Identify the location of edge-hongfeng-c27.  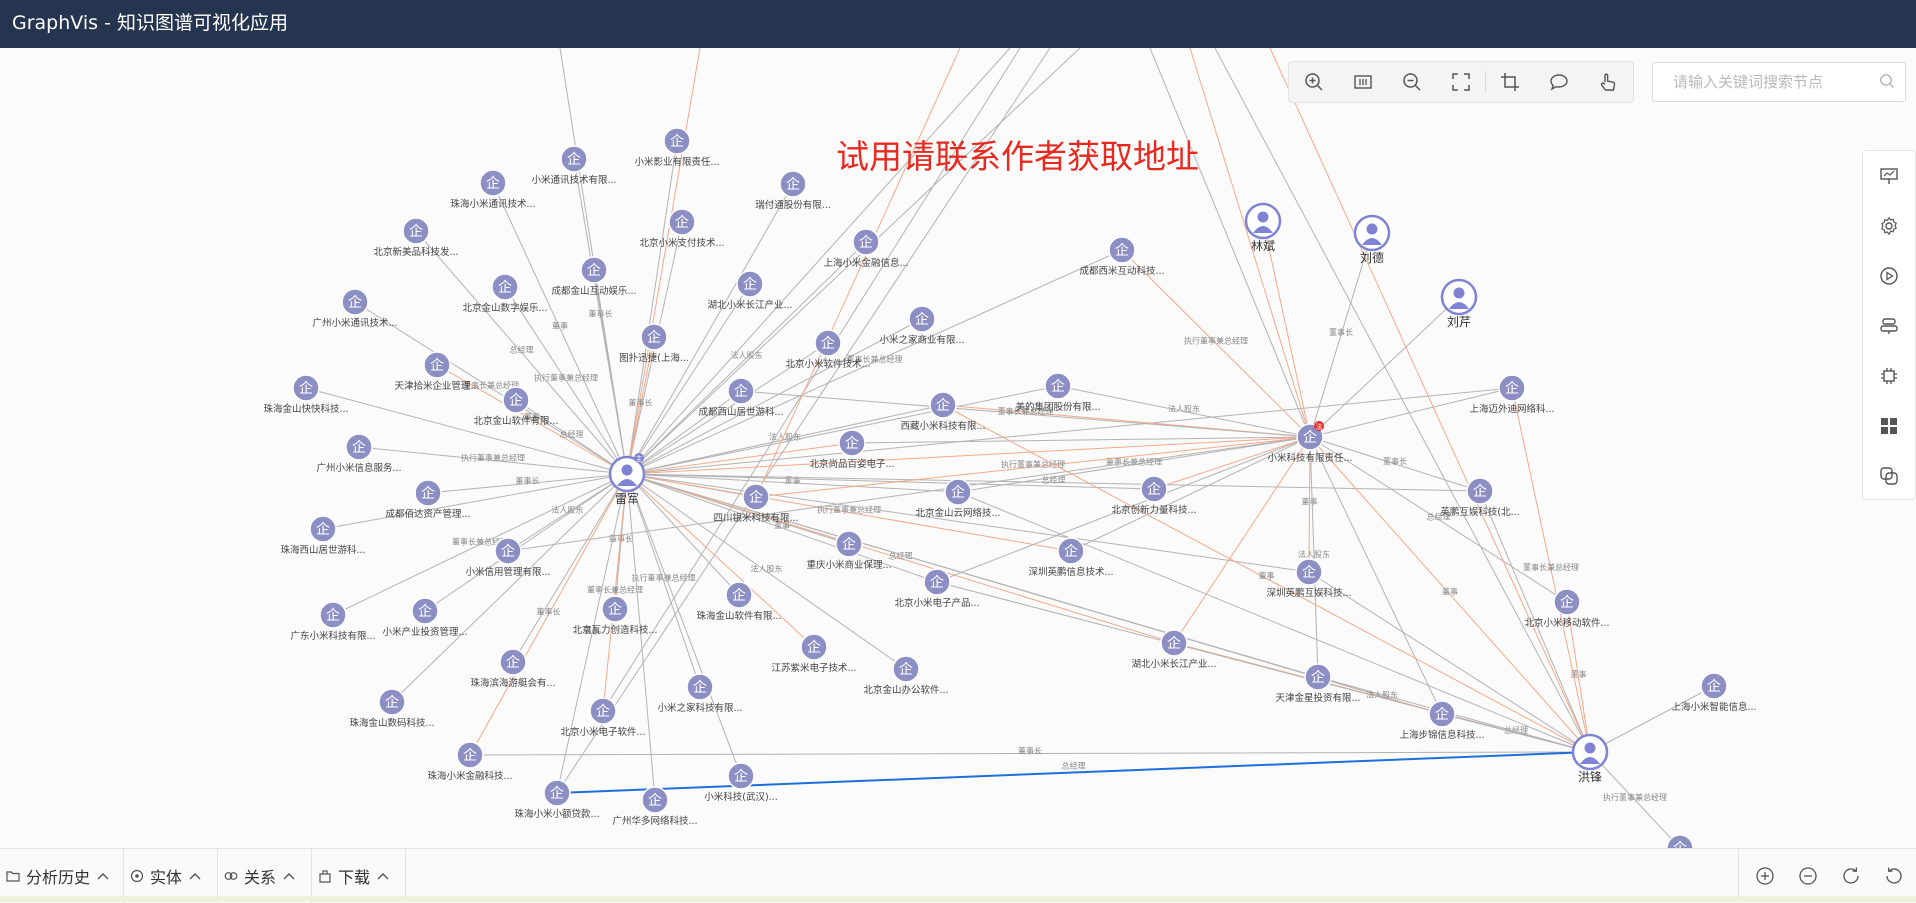
(1274, 622).